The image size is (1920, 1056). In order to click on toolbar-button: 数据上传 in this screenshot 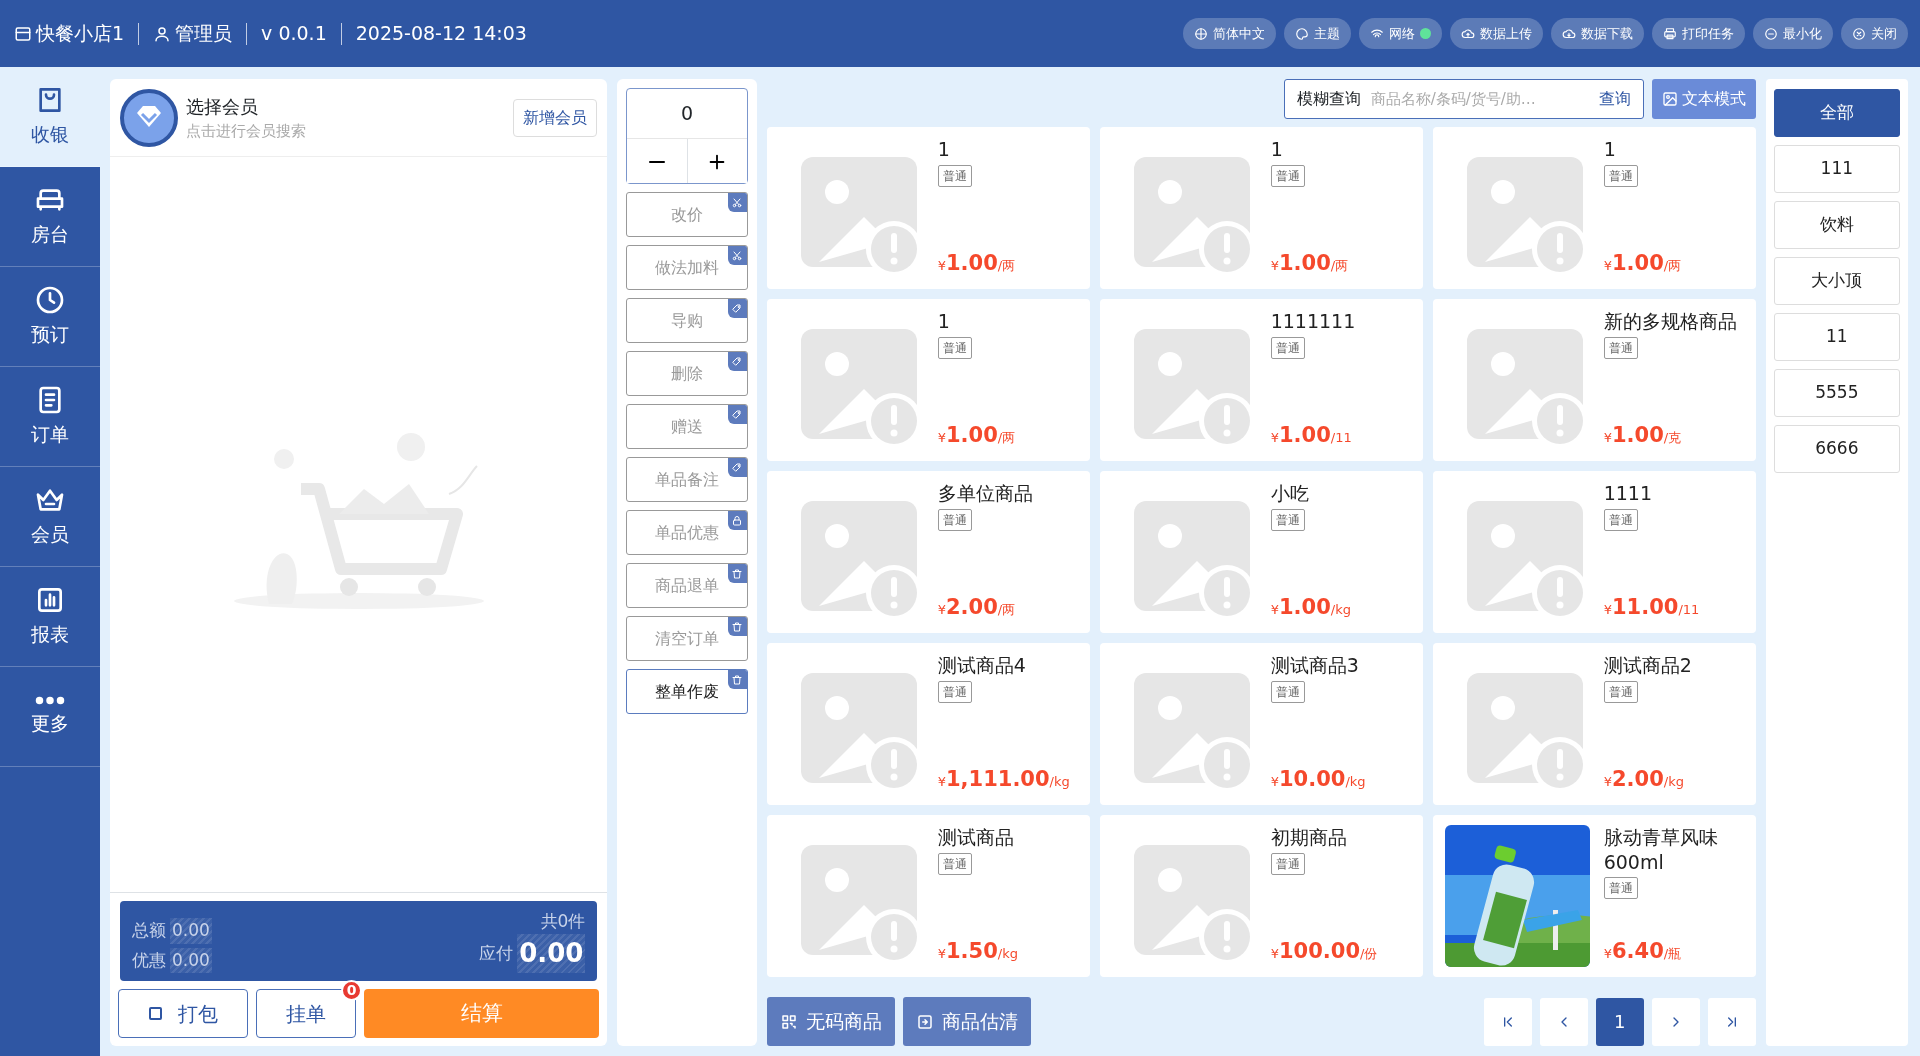, I will do `click(1496, 33)`.